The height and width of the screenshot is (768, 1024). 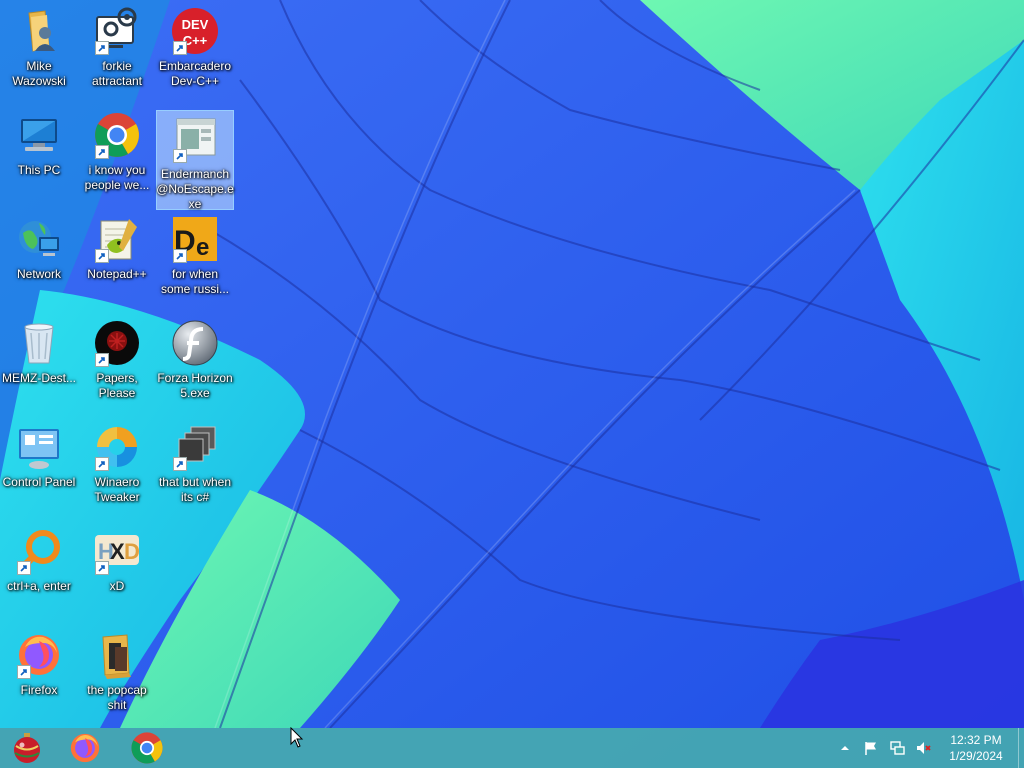 What do you see at coordinates (871, 748) in the screenshot?
I see `flag-icon` at bounding box center [871, 748].